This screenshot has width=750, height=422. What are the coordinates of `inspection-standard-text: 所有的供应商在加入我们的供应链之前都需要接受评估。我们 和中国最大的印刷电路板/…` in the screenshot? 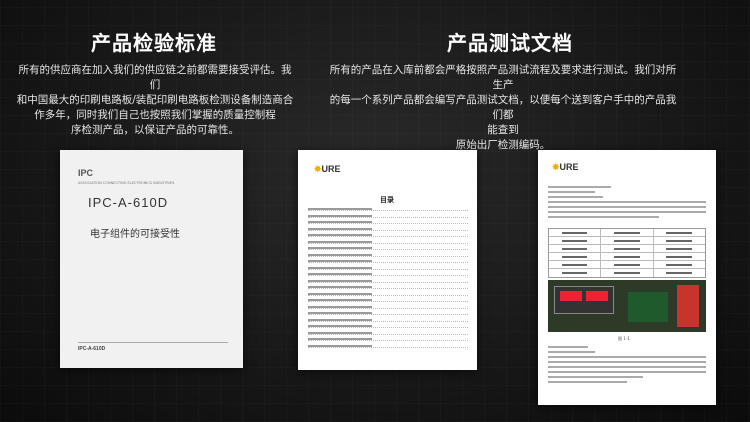 It's located at (155, 100).